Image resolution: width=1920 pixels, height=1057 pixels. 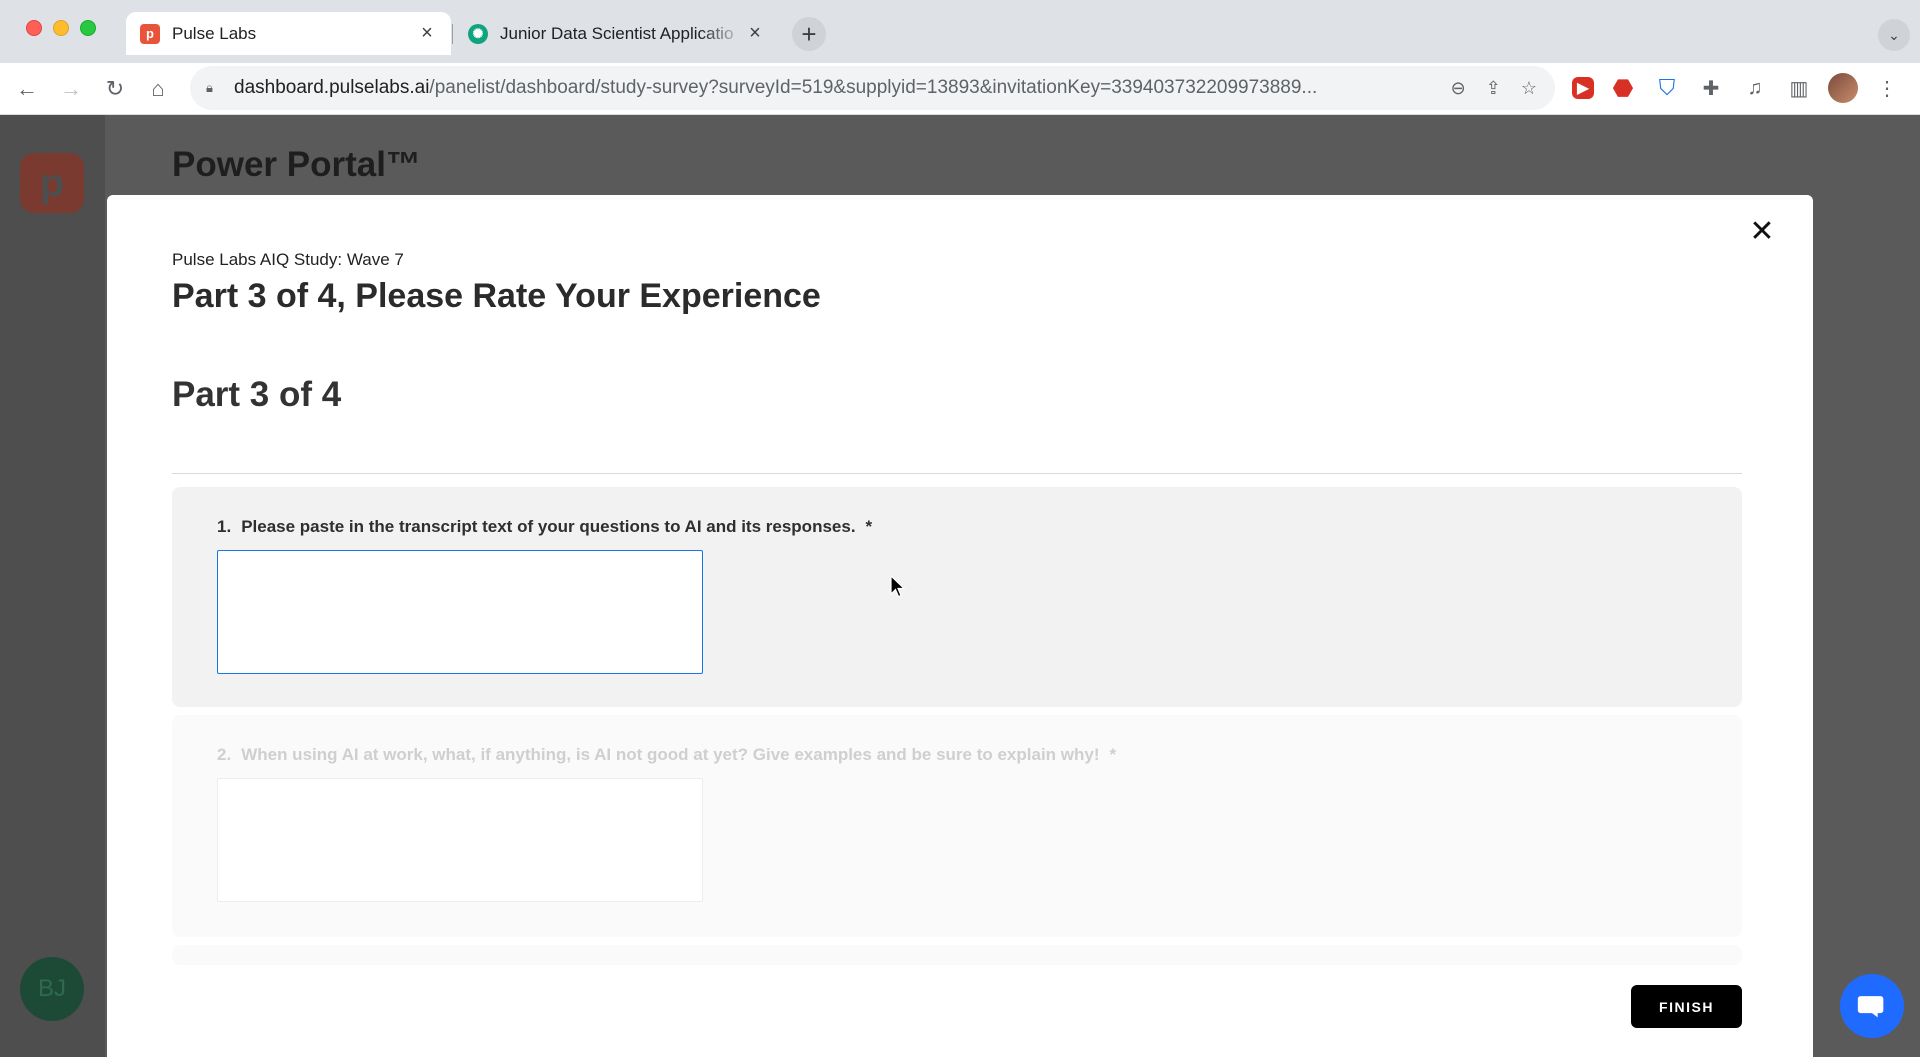 What do you see at coordinates (496, 296) in the screenshot?
I see `modal-heading: Part 3 of 4, Please Rate Your Experience` at bounding box center [496, 296].